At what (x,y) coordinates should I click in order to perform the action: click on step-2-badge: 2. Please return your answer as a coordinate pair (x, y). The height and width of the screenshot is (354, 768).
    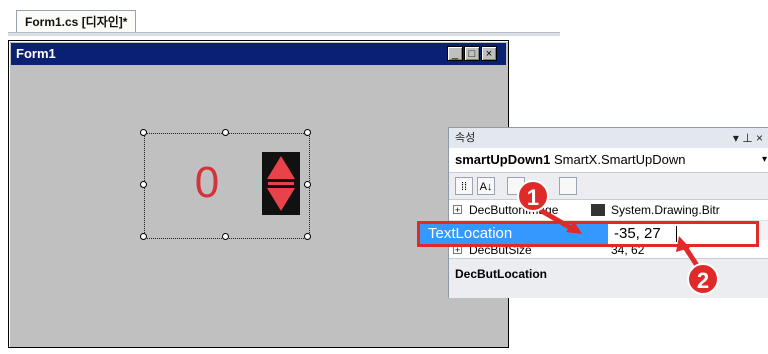
    Looking at the image, I should click on (703, 279).